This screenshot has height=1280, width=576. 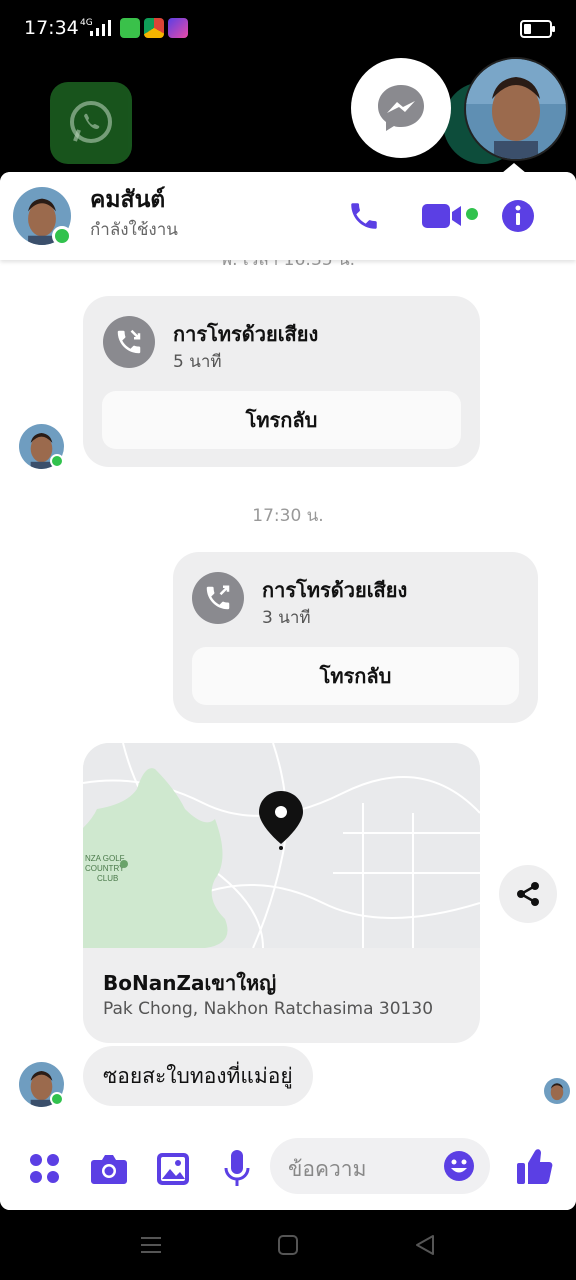 I want to click on text-message: ซอยสะใบทองที่แม่อยู่, so click(x=198, y=1076).